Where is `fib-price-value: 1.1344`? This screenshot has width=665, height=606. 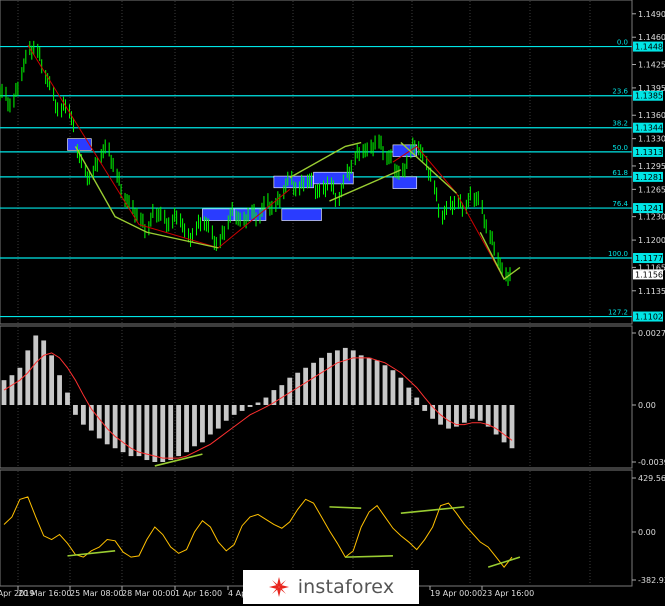
fib-price-value: 1.1344 is located at coordinates (649, 128).